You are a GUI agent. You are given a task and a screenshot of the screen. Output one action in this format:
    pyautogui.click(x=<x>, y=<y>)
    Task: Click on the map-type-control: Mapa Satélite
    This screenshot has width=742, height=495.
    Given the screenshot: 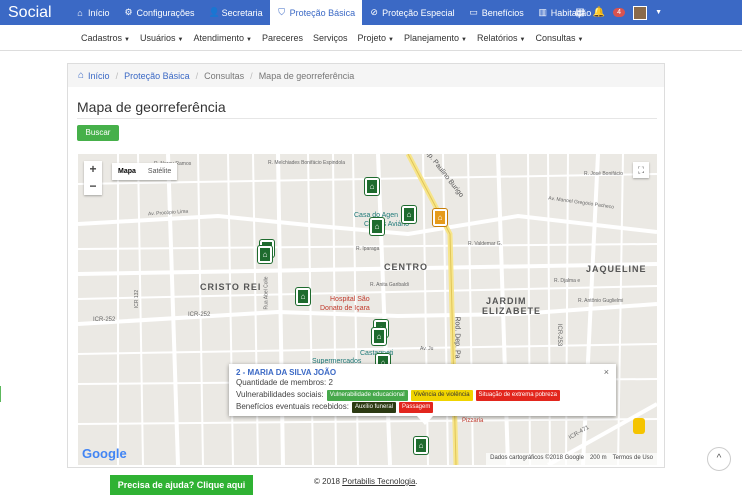 What is the action you would take?
    pyautogui.click(x=145, y=171)
    